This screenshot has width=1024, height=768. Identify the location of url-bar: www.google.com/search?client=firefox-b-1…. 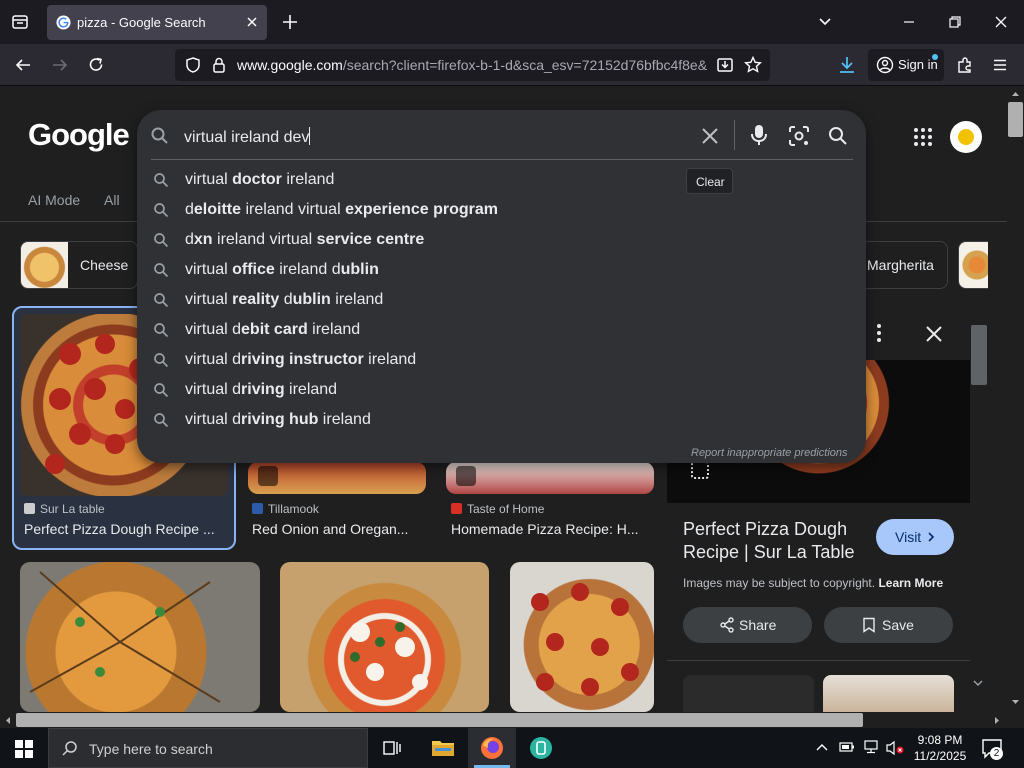
(472, 65).